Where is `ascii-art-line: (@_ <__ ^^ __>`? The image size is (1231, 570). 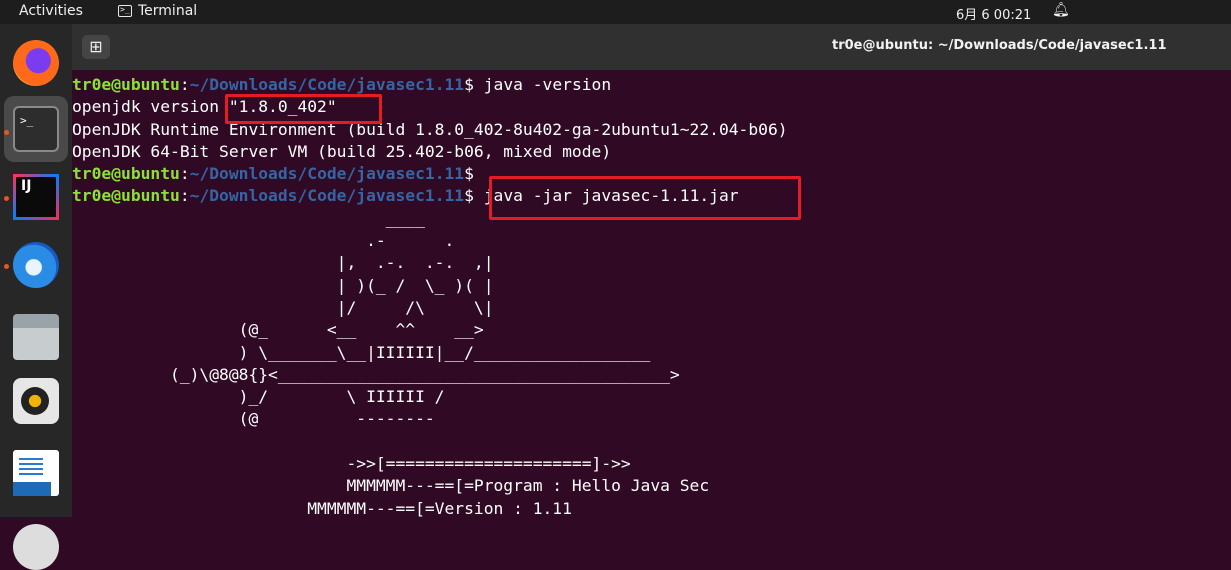
ascii-art-line: (@_ <__ ^^ __> is located at coordinates (278, 330).